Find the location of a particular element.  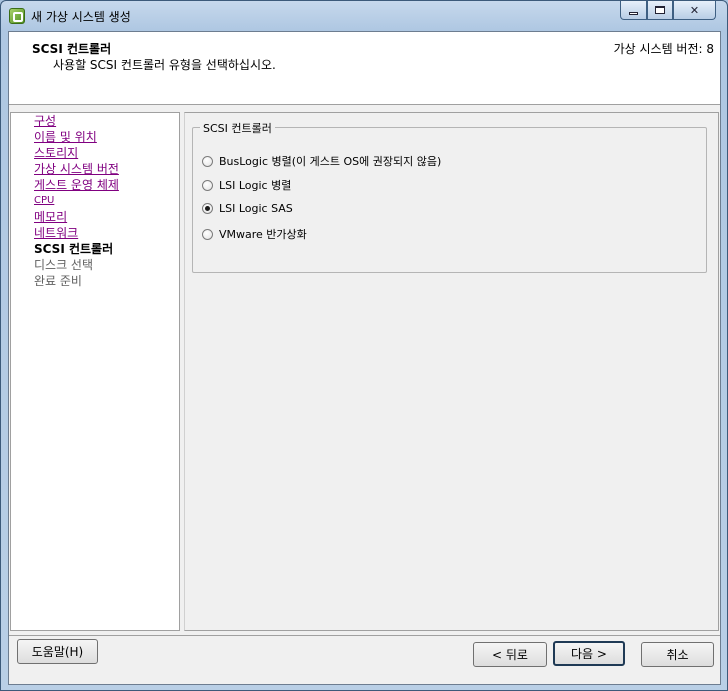

app-icon is located at coordinates (17, 16).